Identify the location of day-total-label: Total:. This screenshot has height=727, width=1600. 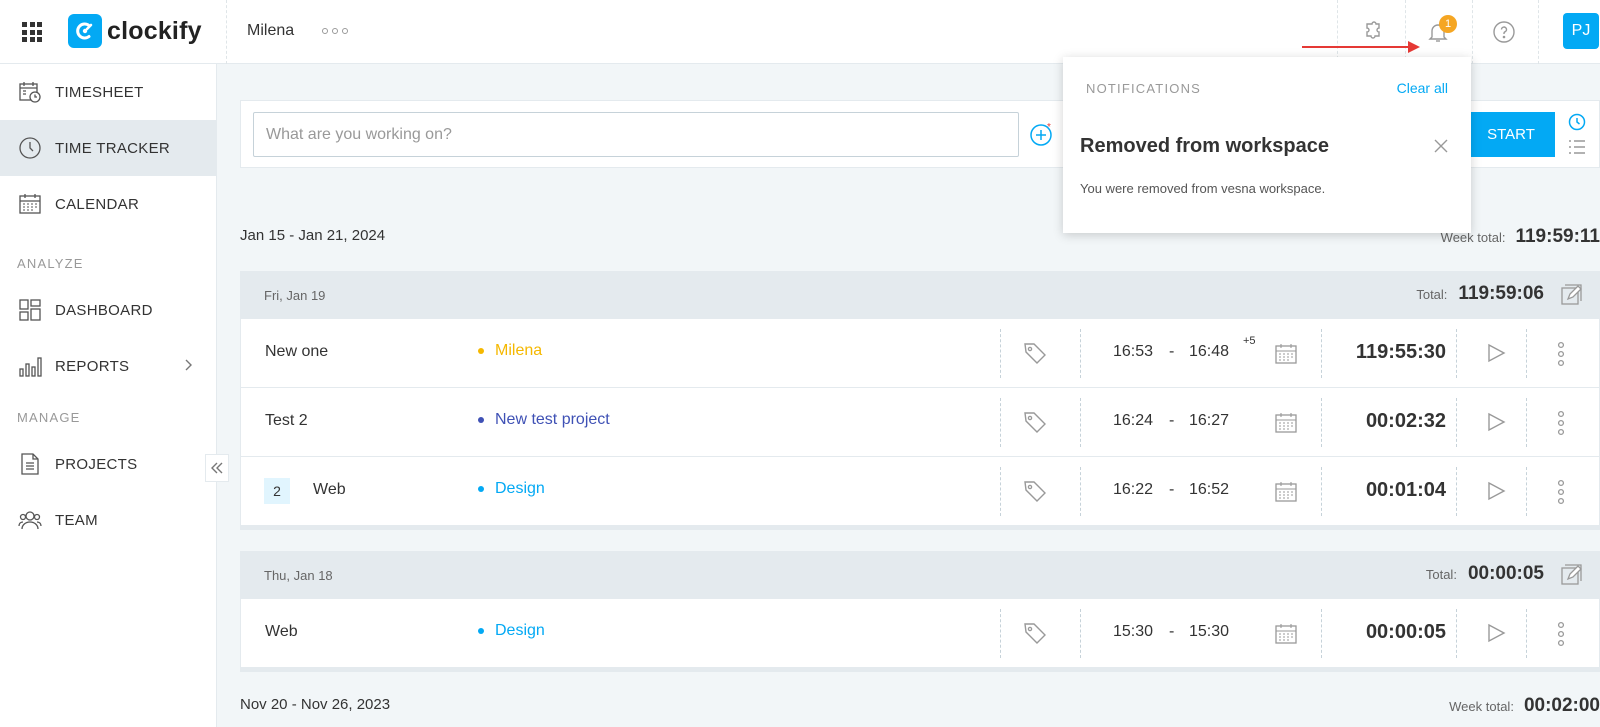
(1432, 294).